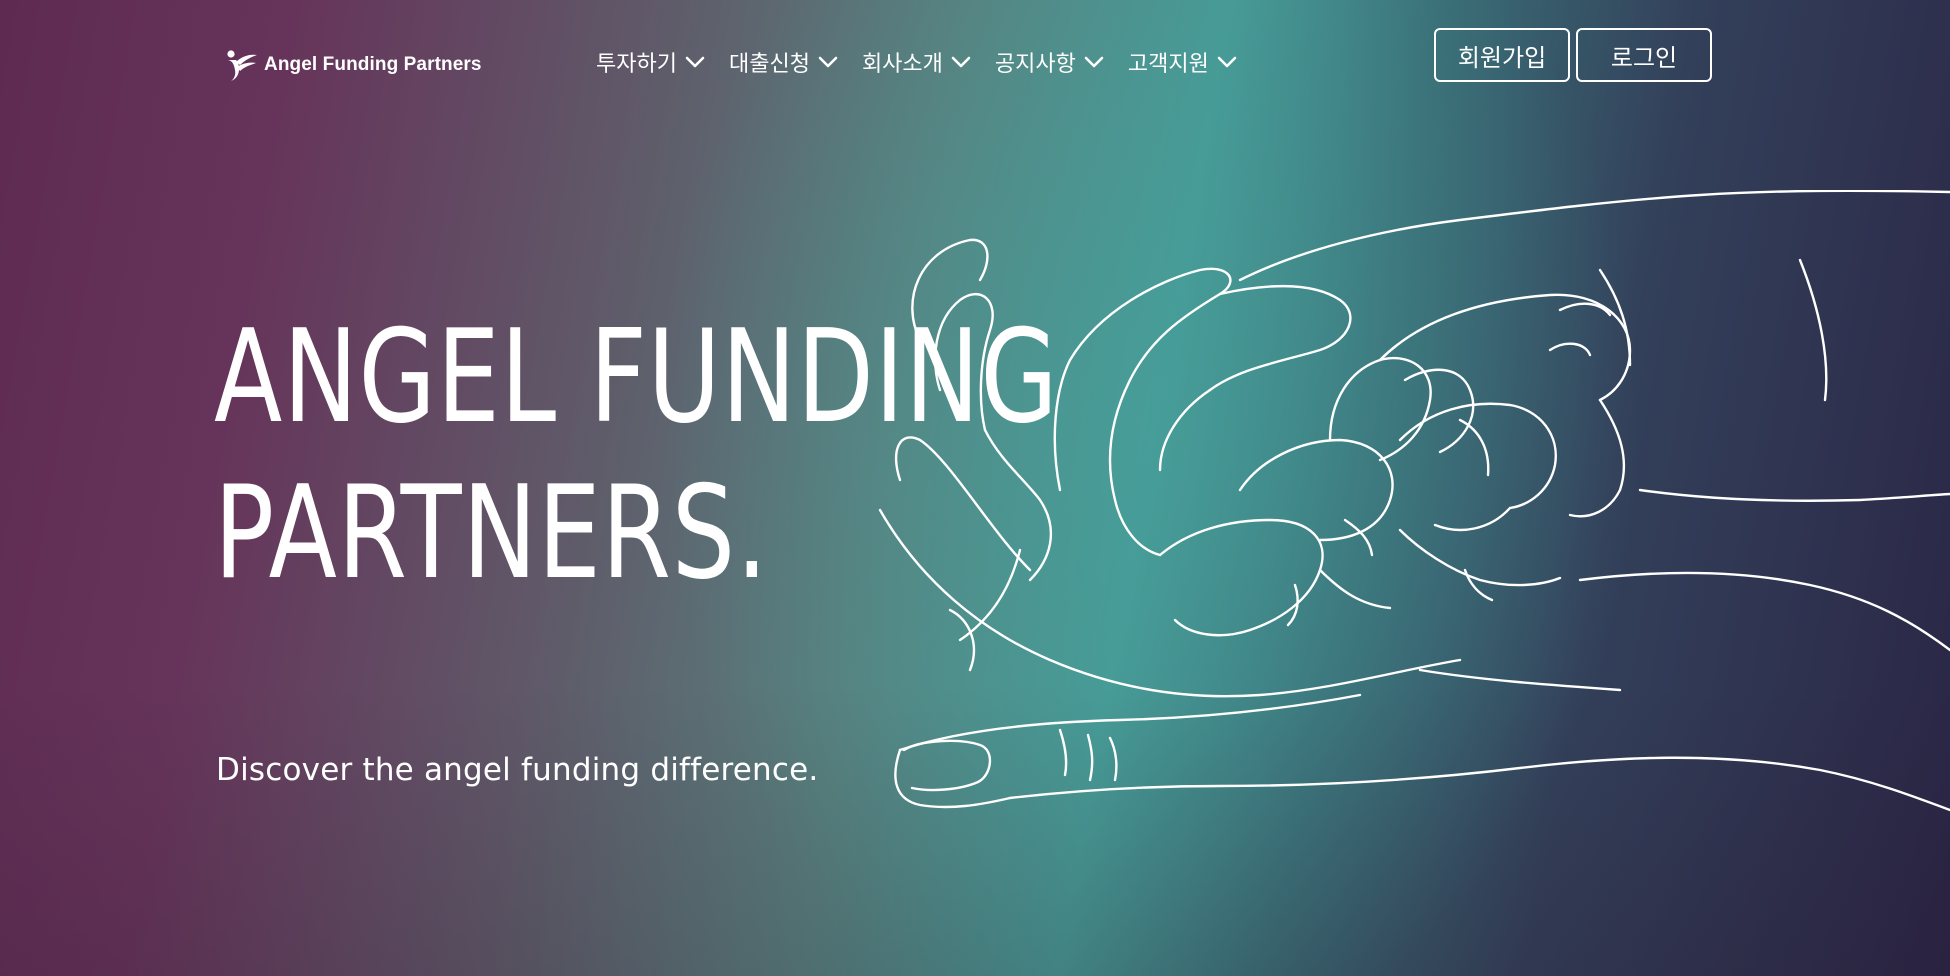 Image resolution: width=1950 pixels, height=976 pixels. I want to click on nav-item-support: 고객지원, so click(1182, 62).